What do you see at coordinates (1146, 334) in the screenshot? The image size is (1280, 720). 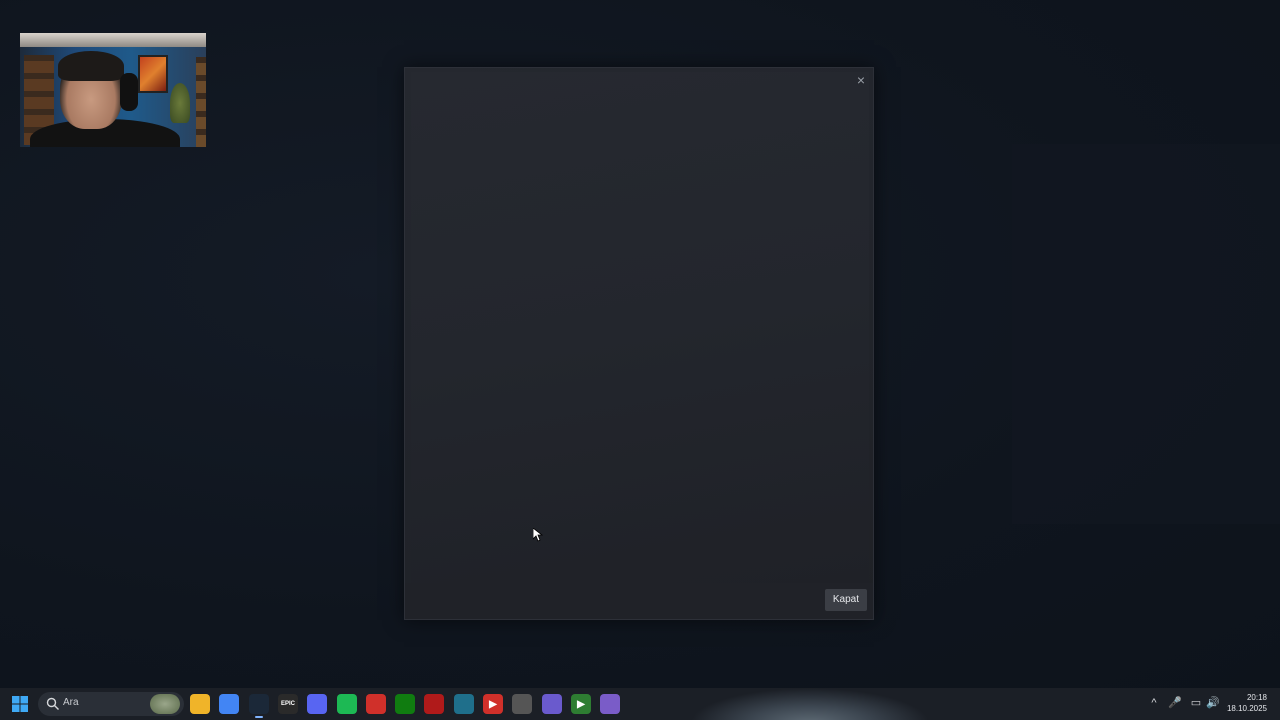 I see `background-window-panel` at bounding box center [1146, 334].